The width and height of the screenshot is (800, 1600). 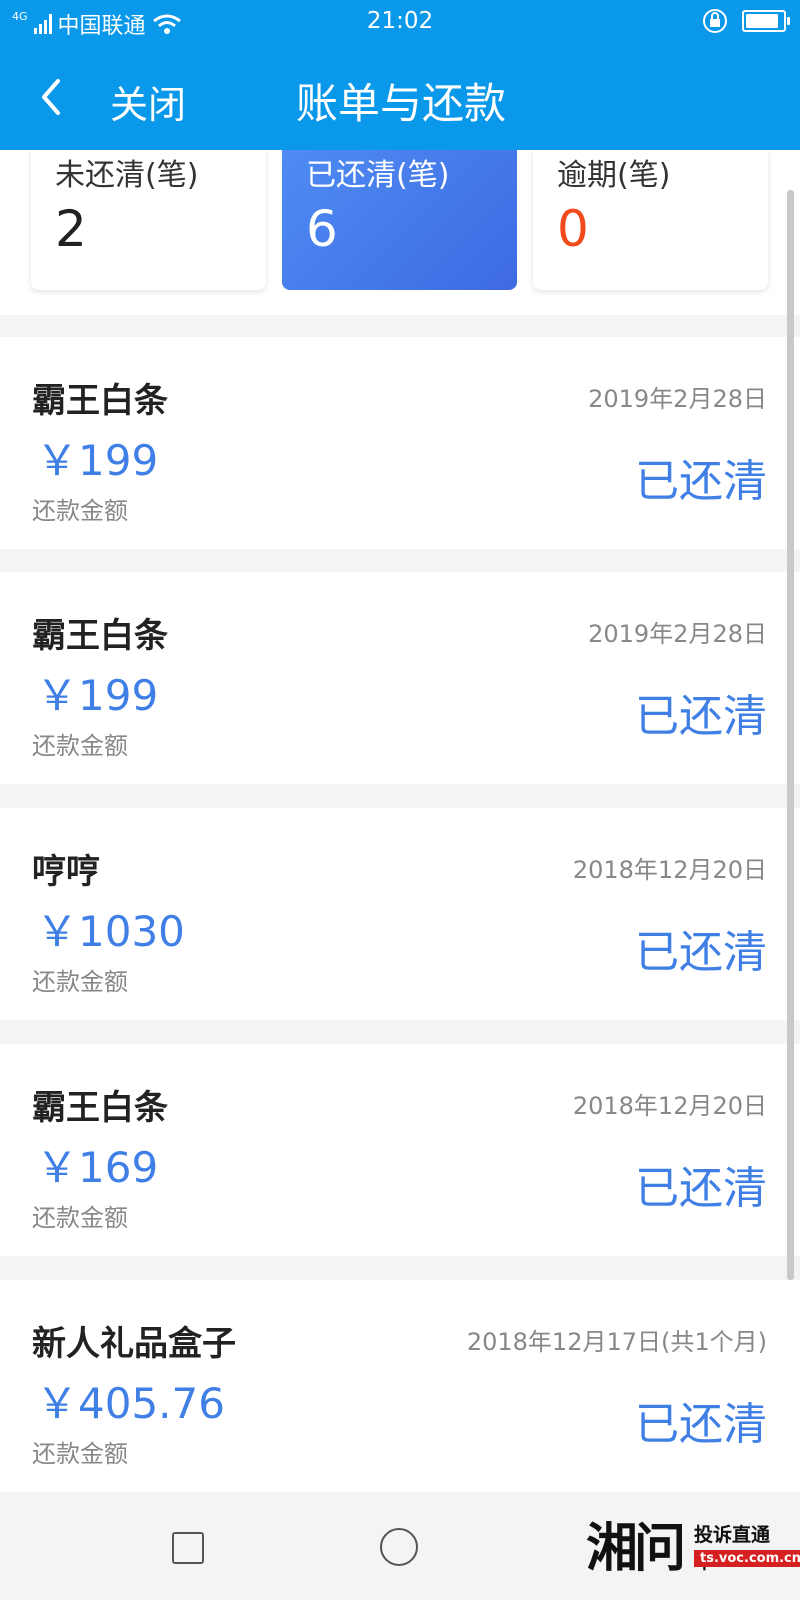 I want to click on nav-bar: 关闭 账单与还款, so click(x=400, y=98).